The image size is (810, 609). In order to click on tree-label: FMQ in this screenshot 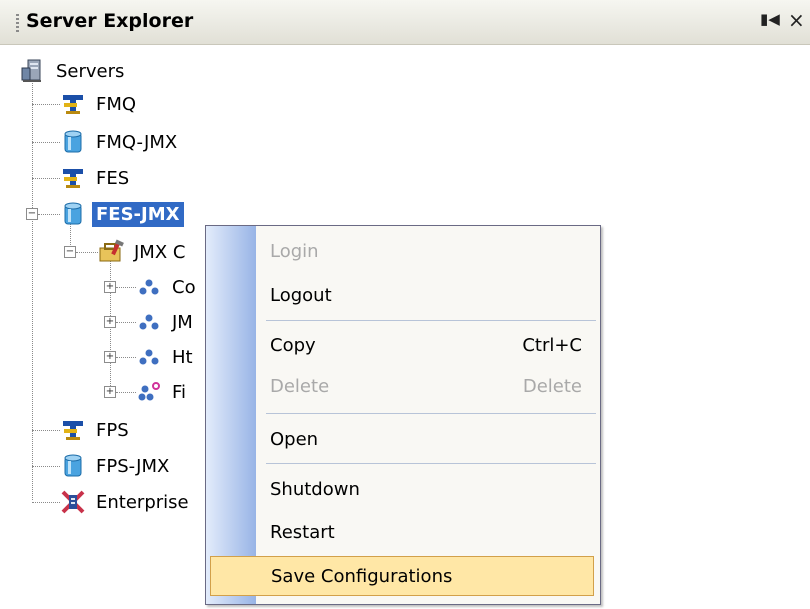, I will do `click(116, 104)`.